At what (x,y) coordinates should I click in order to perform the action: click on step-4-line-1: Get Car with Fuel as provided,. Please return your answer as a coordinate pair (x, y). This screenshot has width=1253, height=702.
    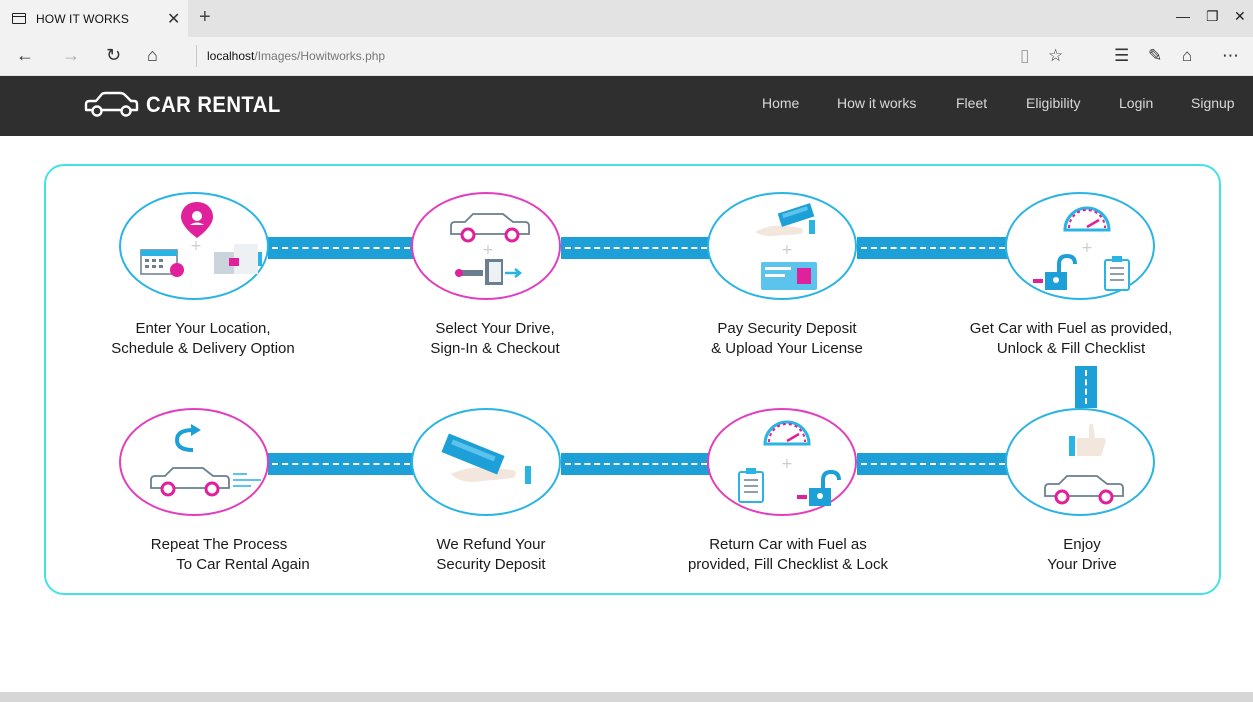
    Looking at the image, I should click on (1071, 328).